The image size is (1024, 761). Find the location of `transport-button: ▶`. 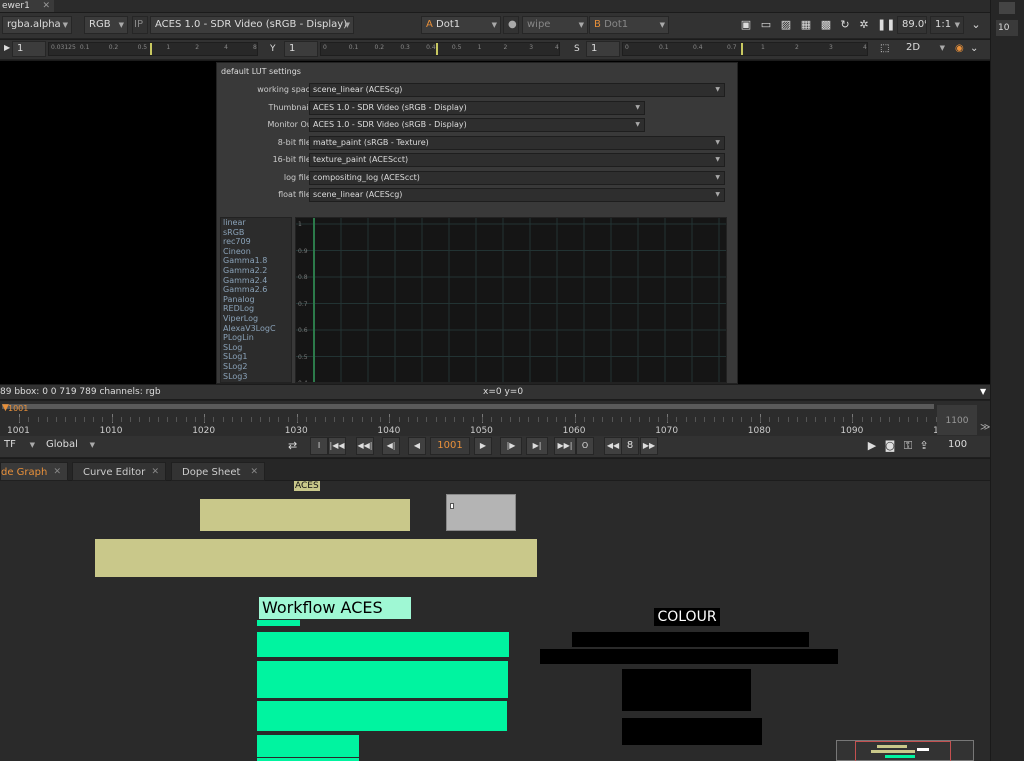

transport-button: ▶ is located at coordinates (483, 446).